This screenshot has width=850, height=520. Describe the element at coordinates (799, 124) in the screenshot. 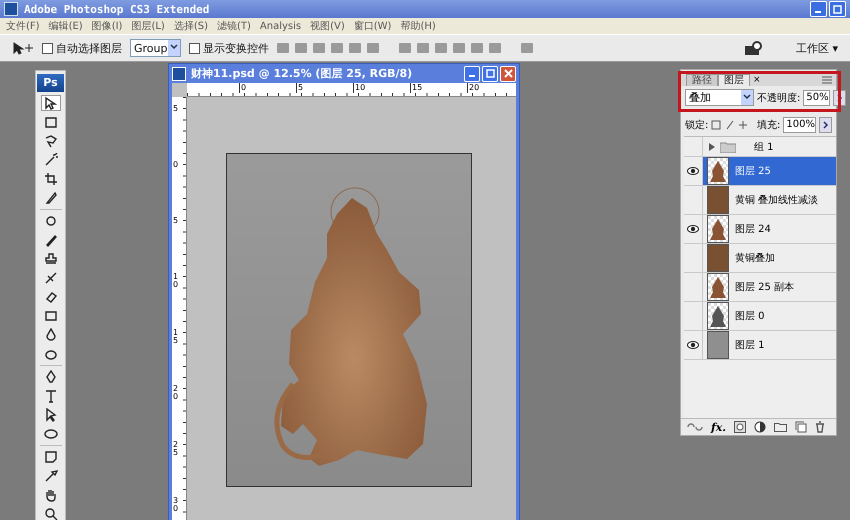

I see `fill-field: 100%` at that location.